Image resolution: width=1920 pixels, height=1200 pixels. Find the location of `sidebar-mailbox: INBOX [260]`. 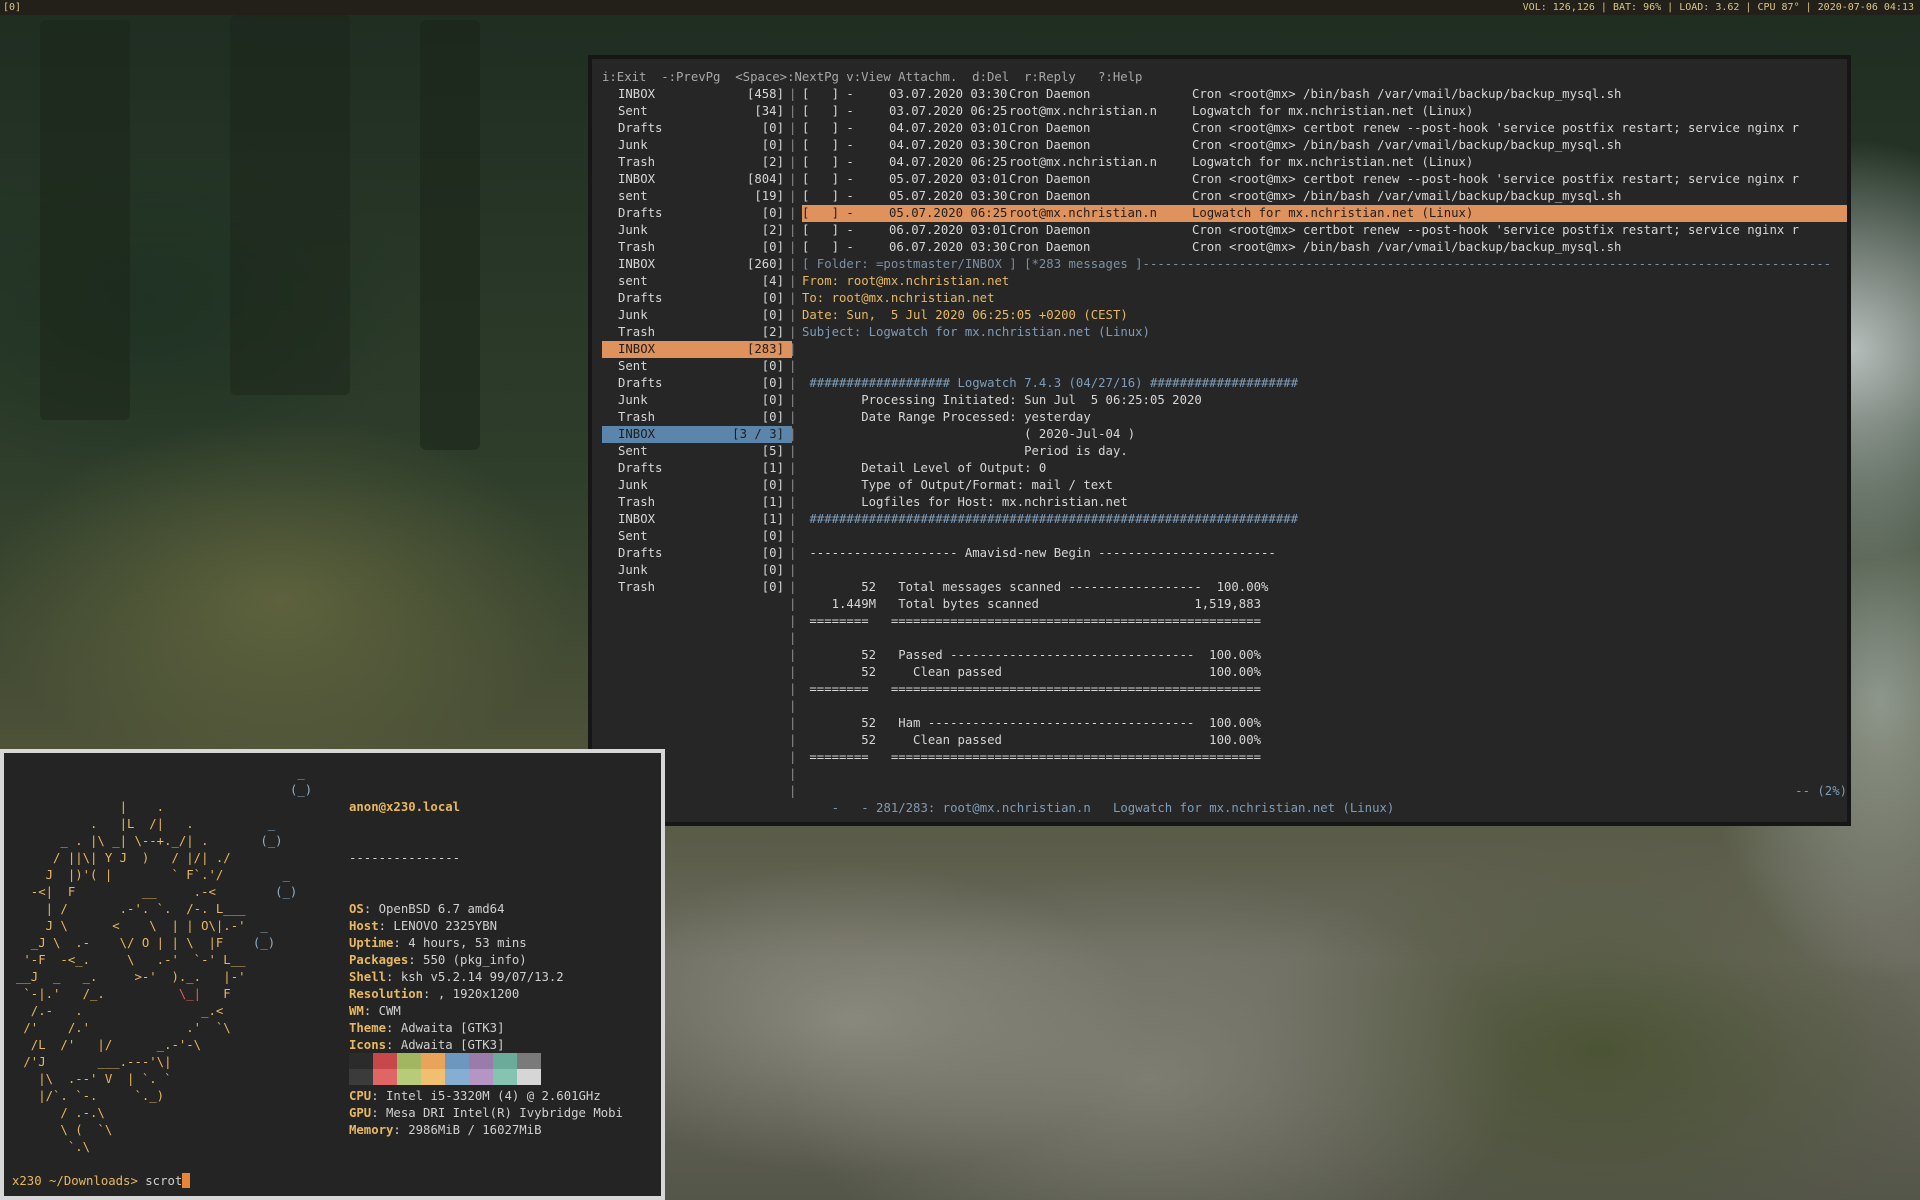

sidebar-mailbox: INBOX [260] is located at coordinates (697, 264).